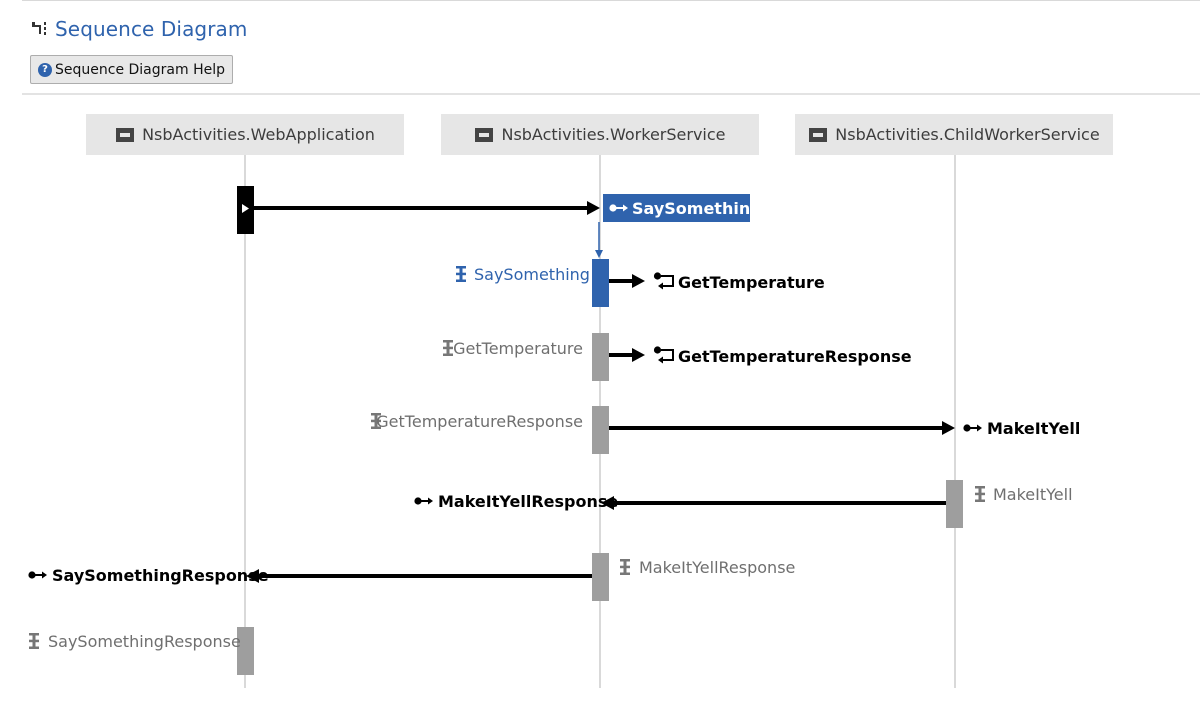 Image resolution: width=1200 pixels, height=720 pixels. Describe the element at coordinates (144, 641) in the screenshot. I see `handler-label: SaySomethingResponse` at that location.